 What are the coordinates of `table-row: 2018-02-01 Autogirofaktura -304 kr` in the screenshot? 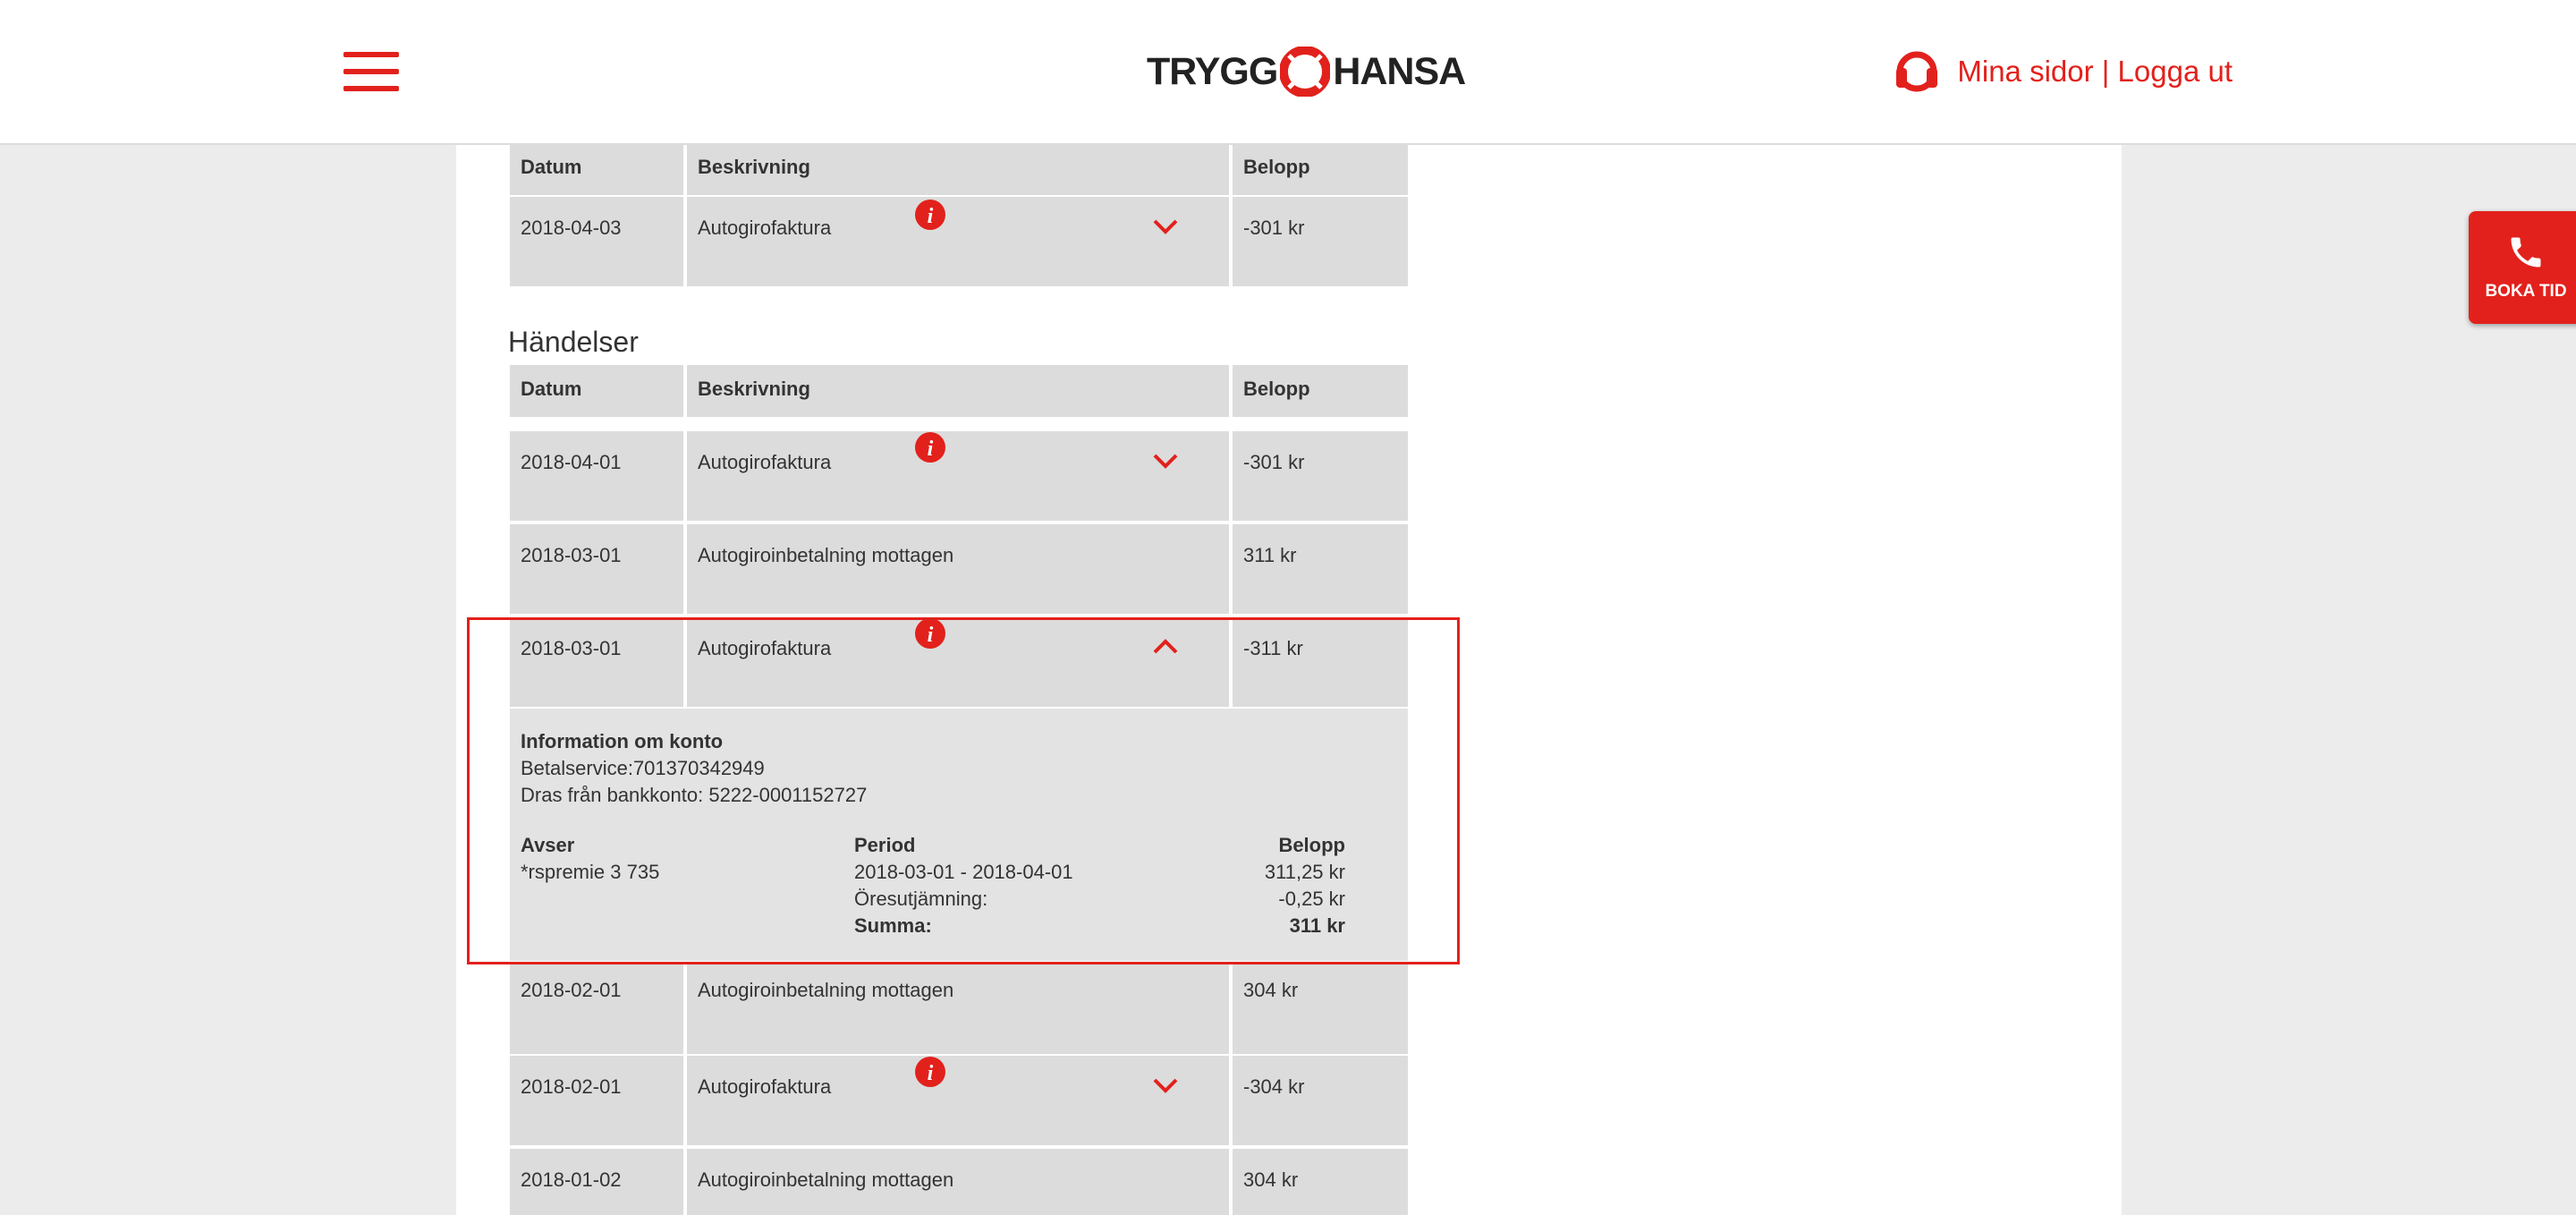 It's located at (959, 1103).